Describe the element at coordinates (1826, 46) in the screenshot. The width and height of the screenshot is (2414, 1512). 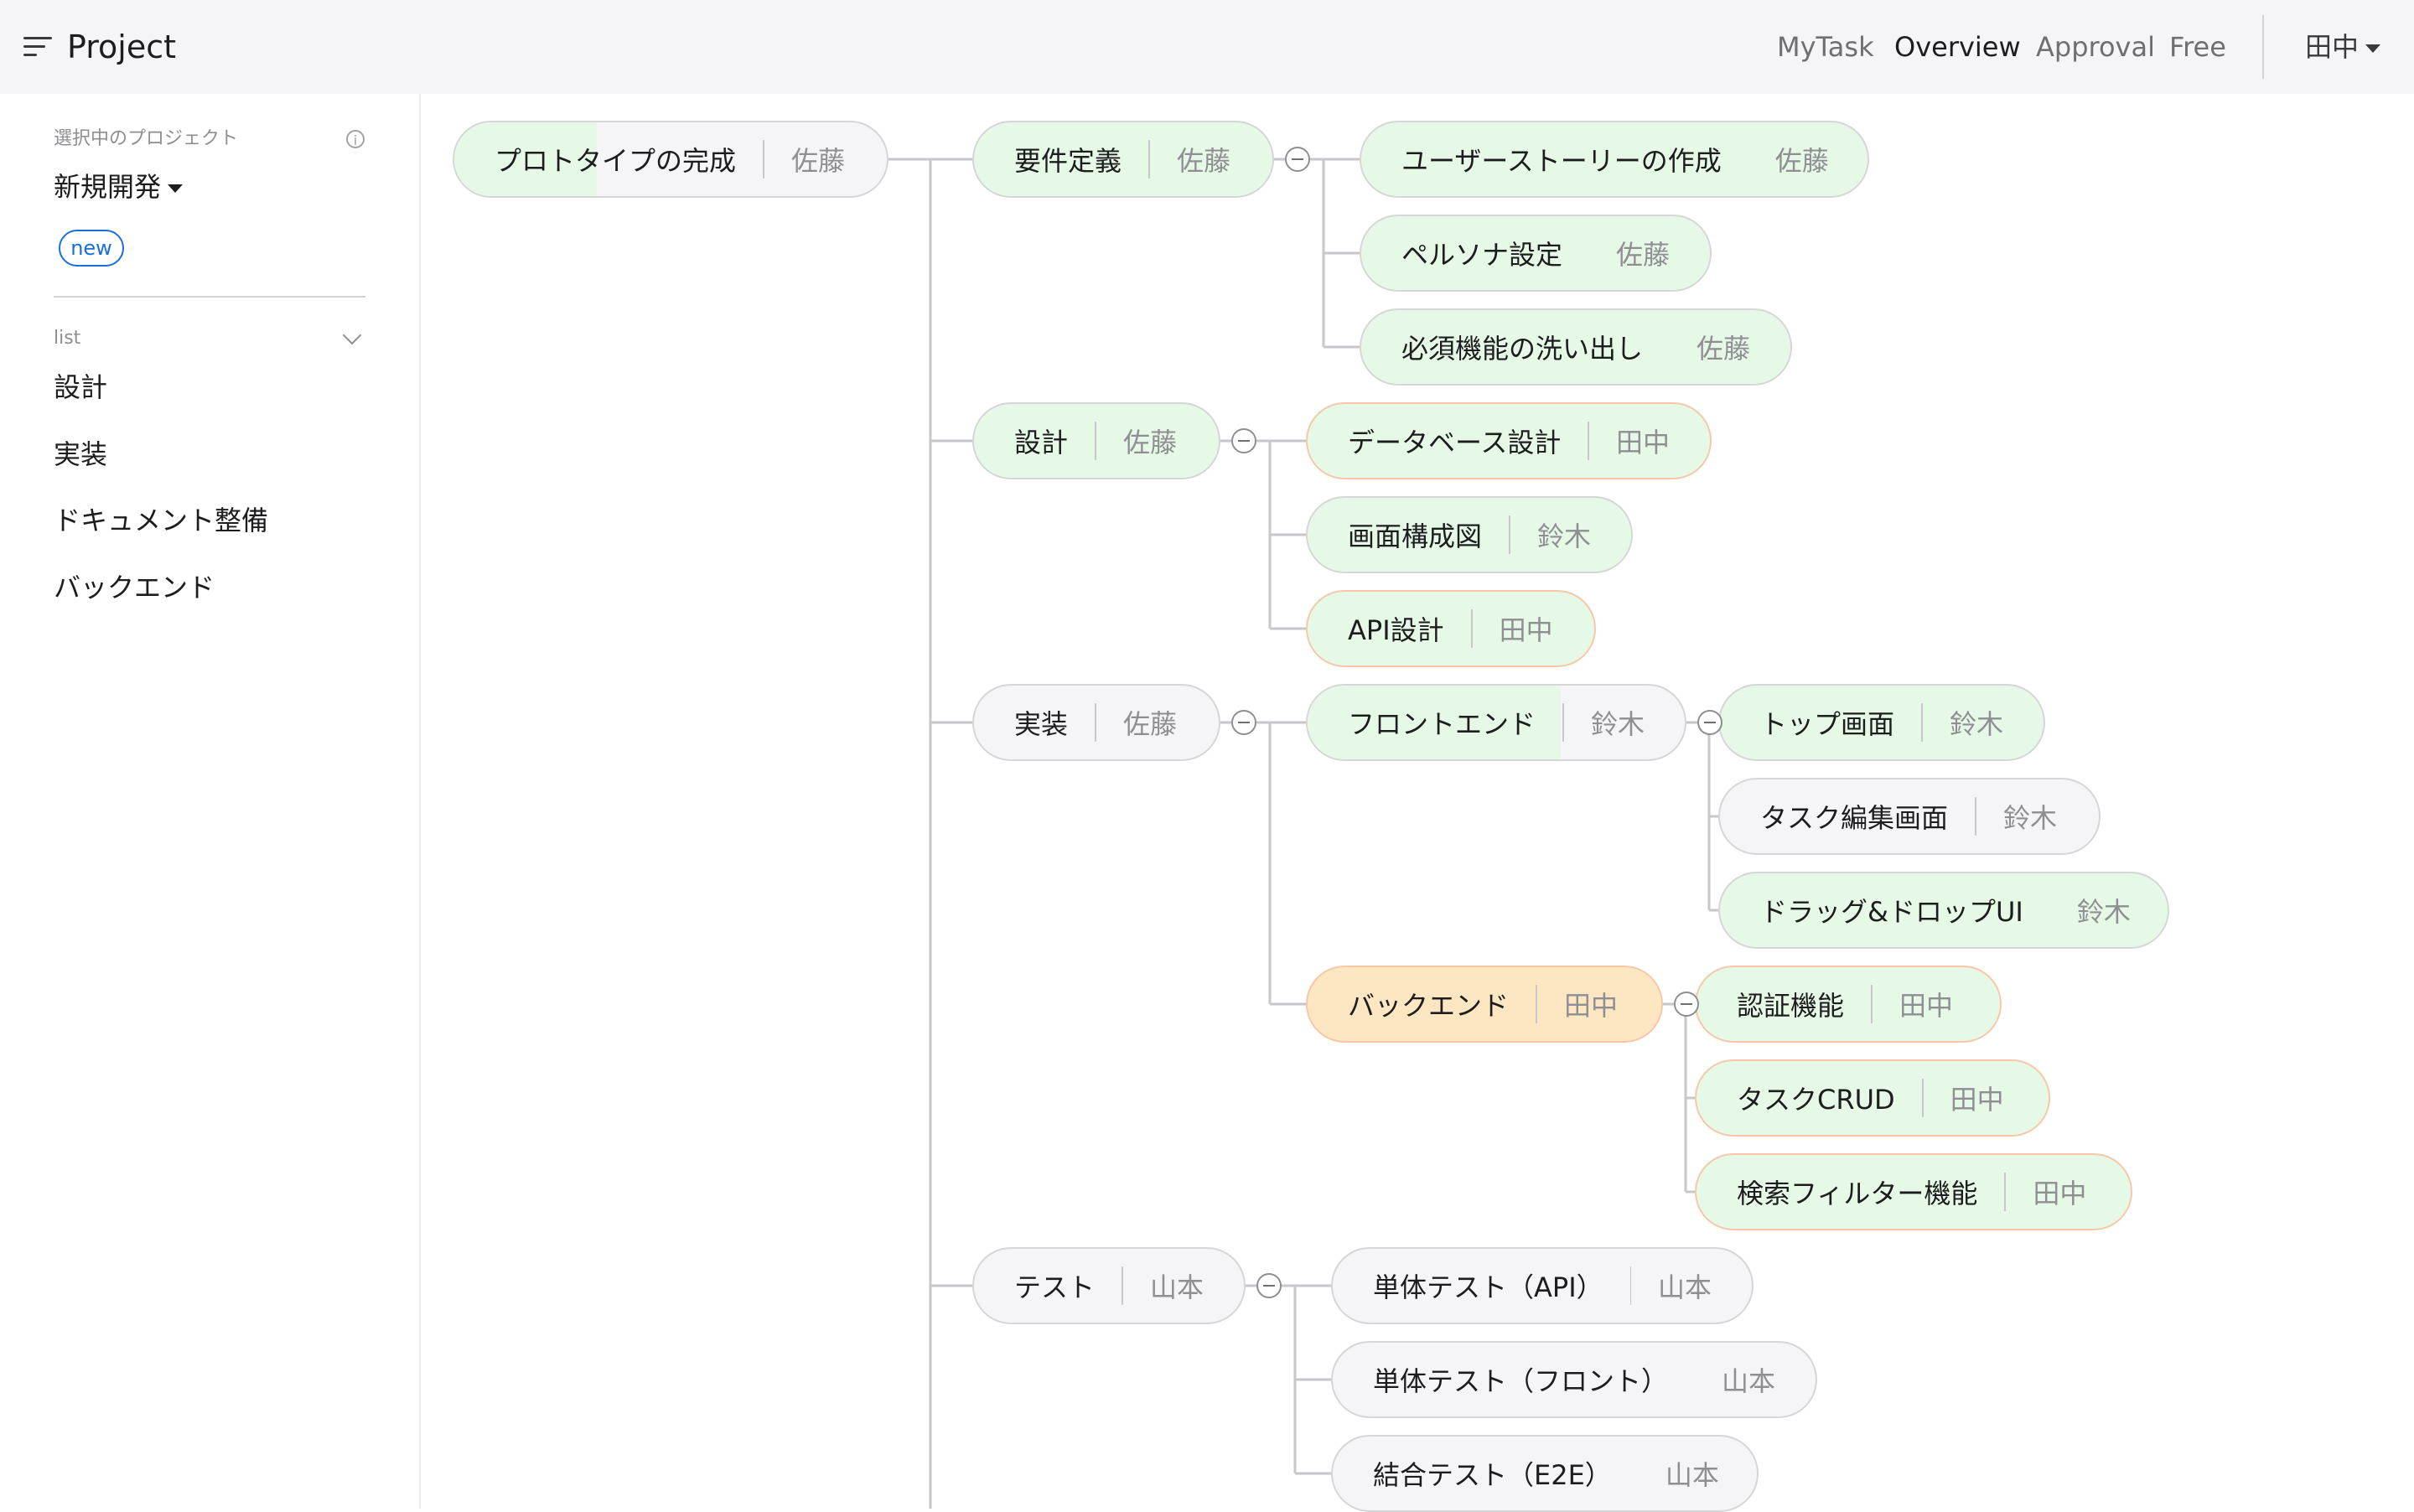
I see `nav-mytask: MyTask` at that location.